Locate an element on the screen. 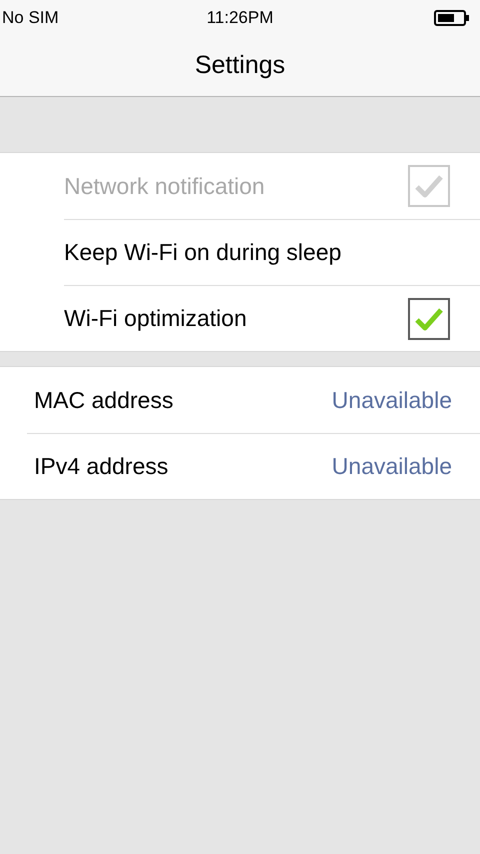 The image size is (480, 854). page-title: Settings is located at coordinates (240, 66).